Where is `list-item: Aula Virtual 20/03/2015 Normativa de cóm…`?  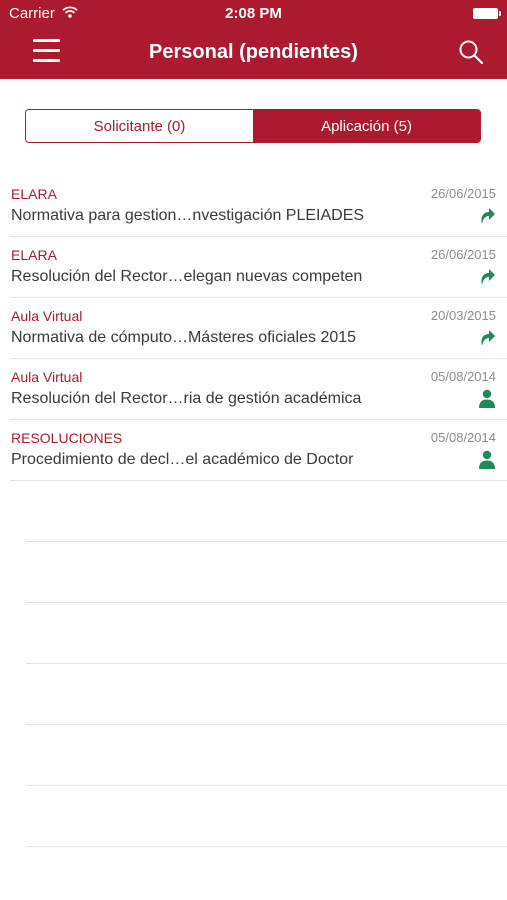 list-item: Aula Virtual 20/03/2015 Normativa de cóm… is located at coordinates (253, 328).